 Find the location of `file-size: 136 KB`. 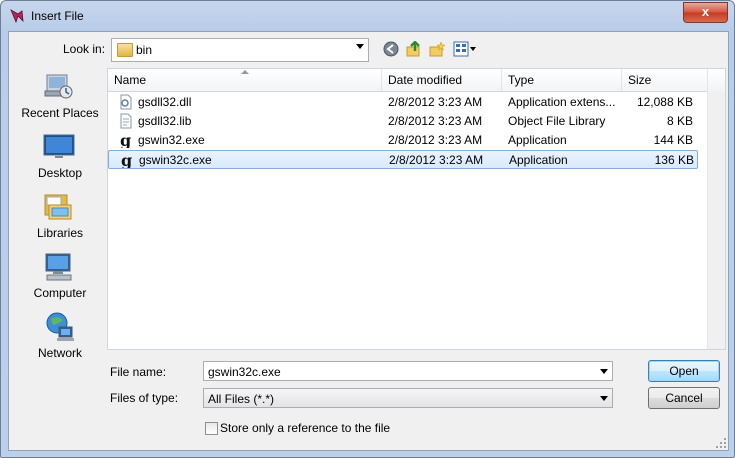

file-size: 136 KB is located at coordinates (674, 160).